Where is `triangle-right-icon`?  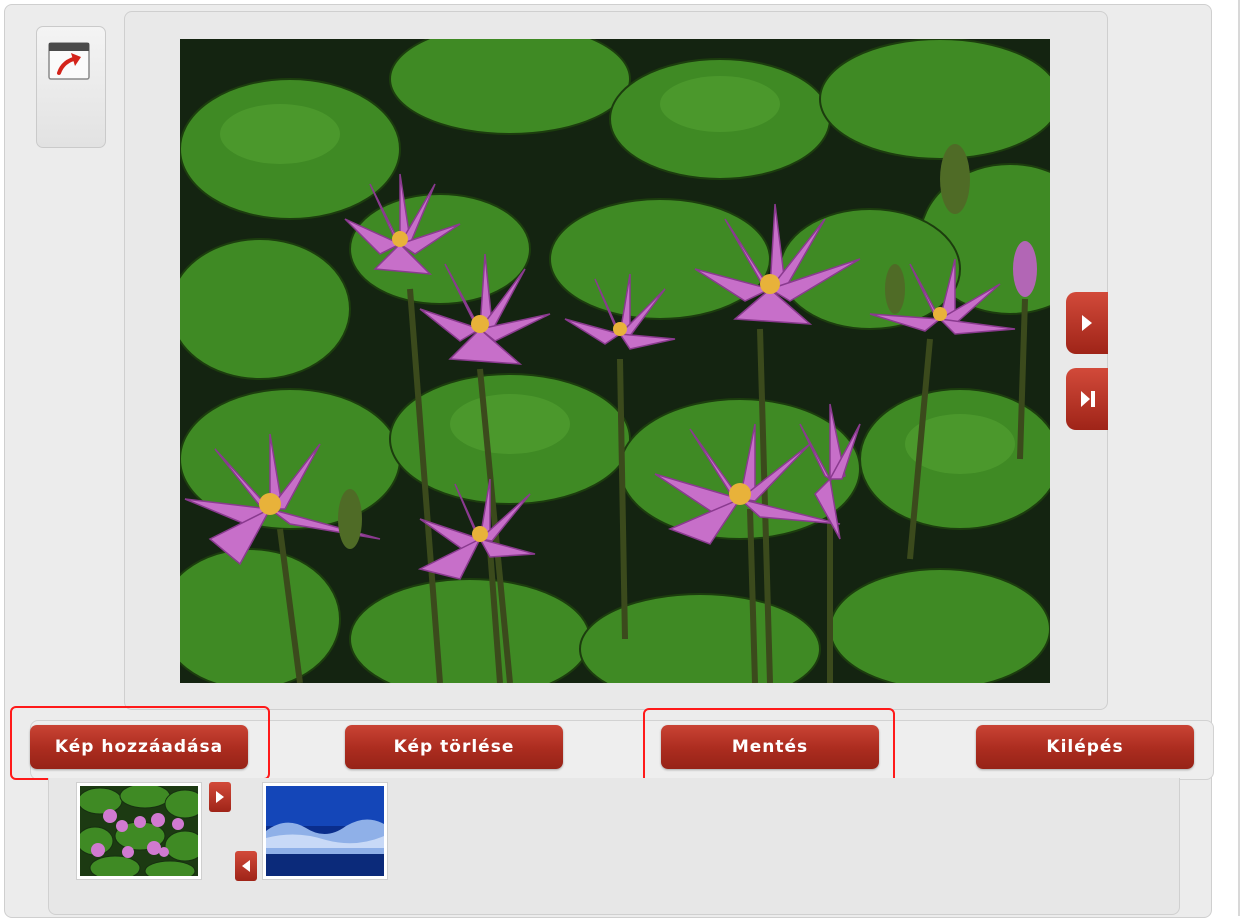
triangle-right-icon is located at coordinates (220, 797).